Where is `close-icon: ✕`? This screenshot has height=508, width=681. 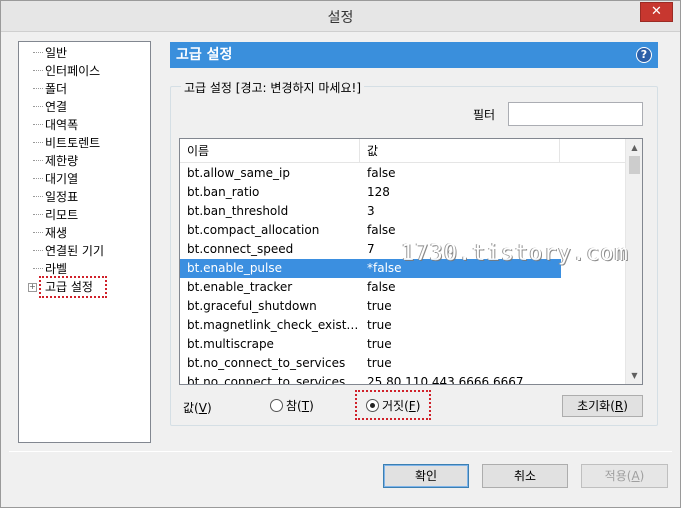 close-icon: ✕ is located at coordinates (656, 11).